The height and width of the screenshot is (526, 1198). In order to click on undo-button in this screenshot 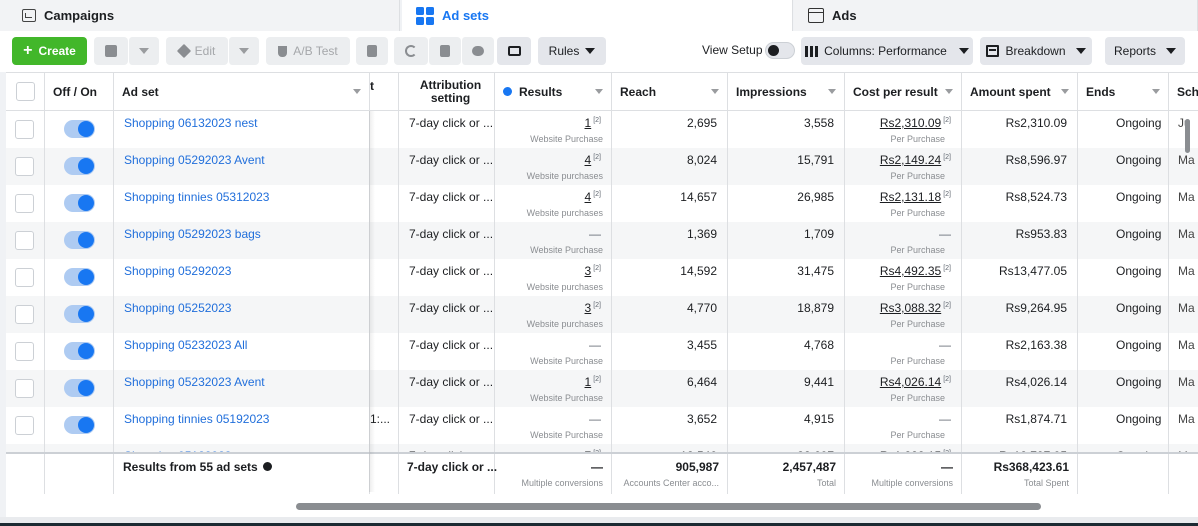, I will do `click(411, 51)`.